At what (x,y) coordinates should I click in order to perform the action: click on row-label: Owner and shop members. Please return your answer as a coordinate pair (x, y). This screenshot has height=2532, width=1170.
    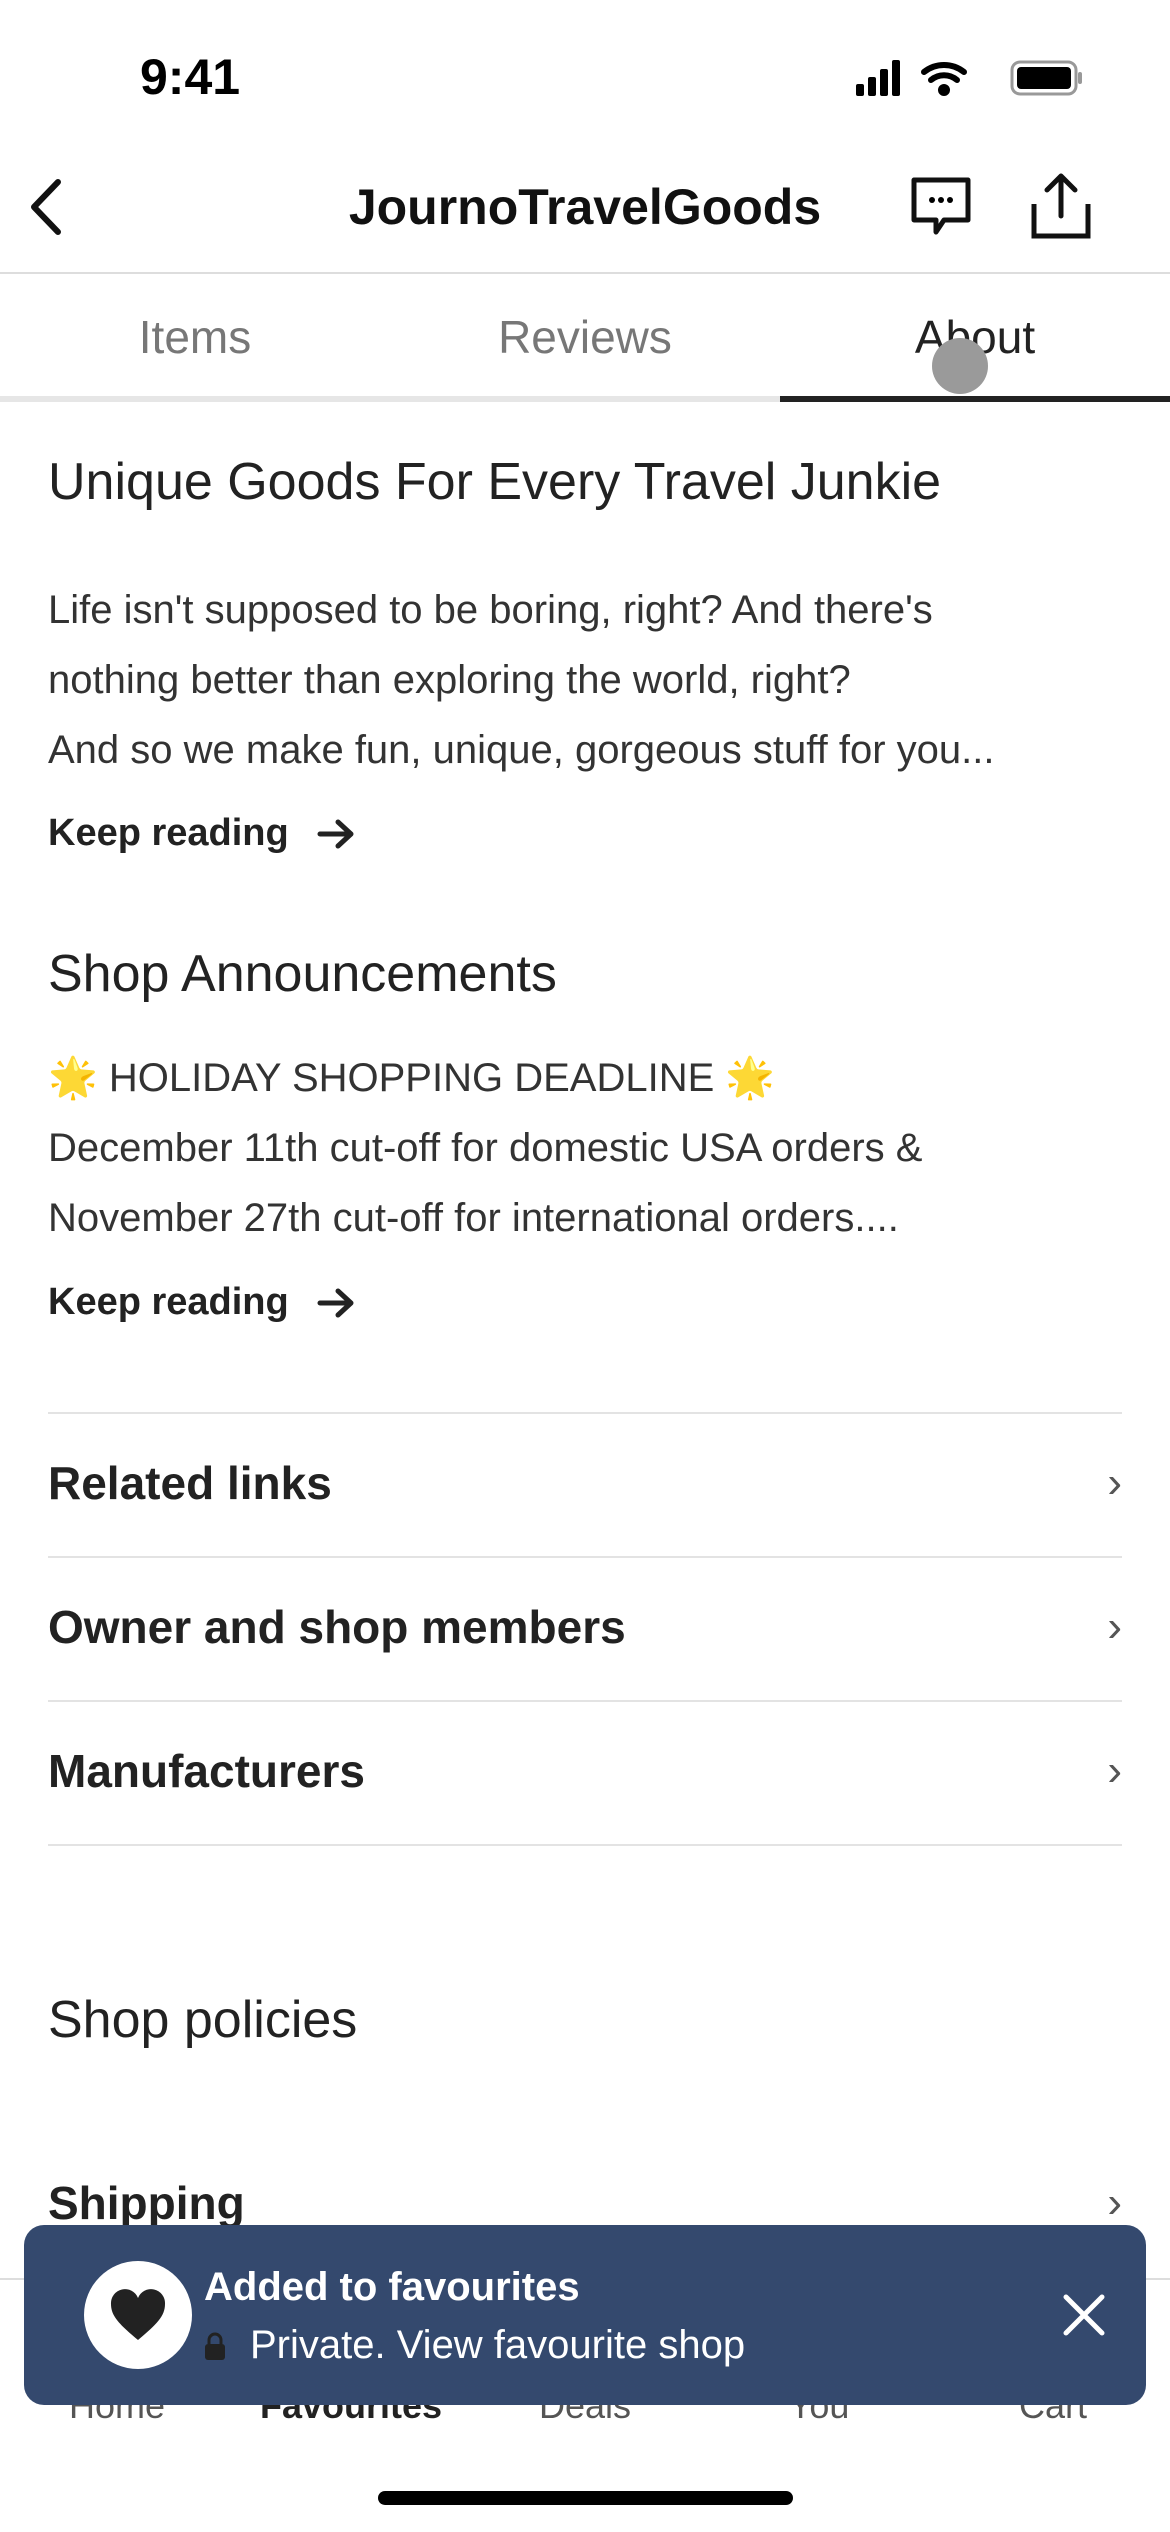
    Looking at the image, I should click on (337, 1627).